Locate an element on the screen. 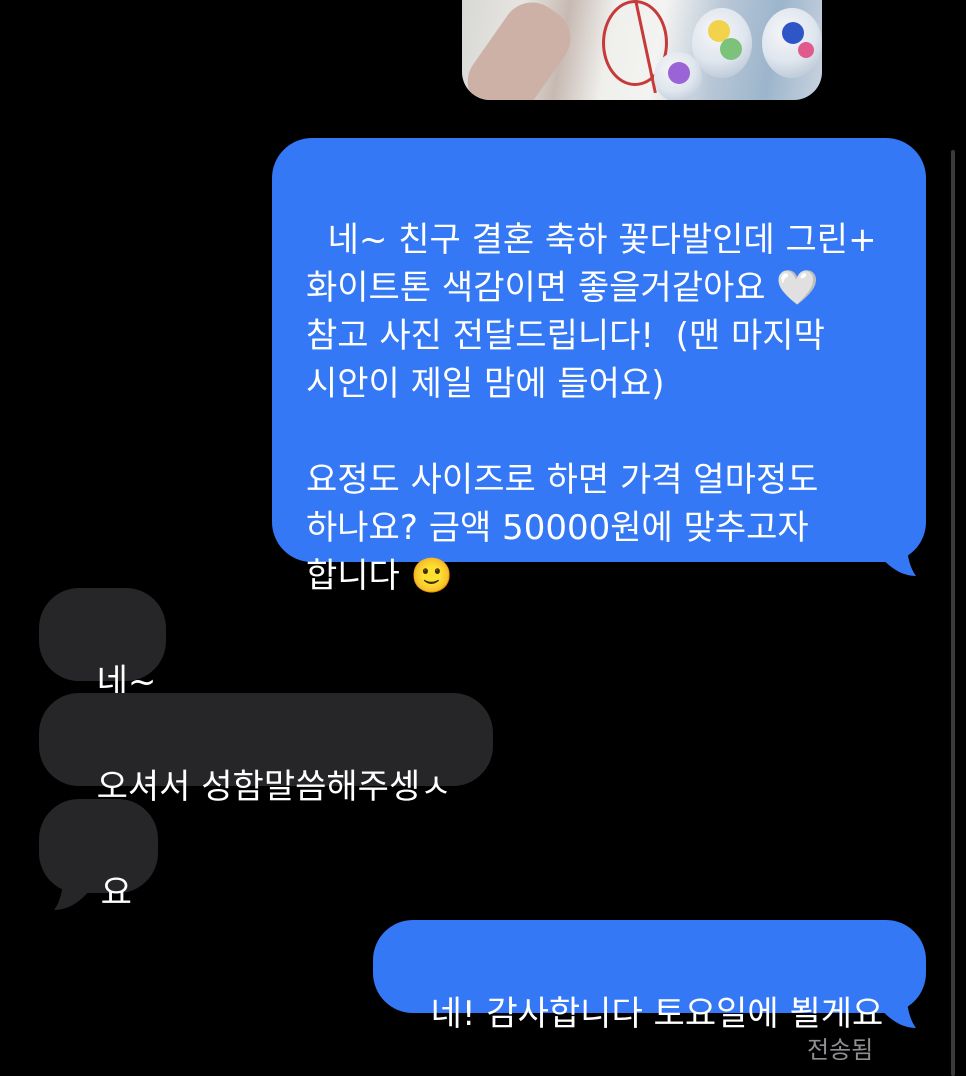  delivery-status: 전송됨 is located at coordinates (840, 1050).